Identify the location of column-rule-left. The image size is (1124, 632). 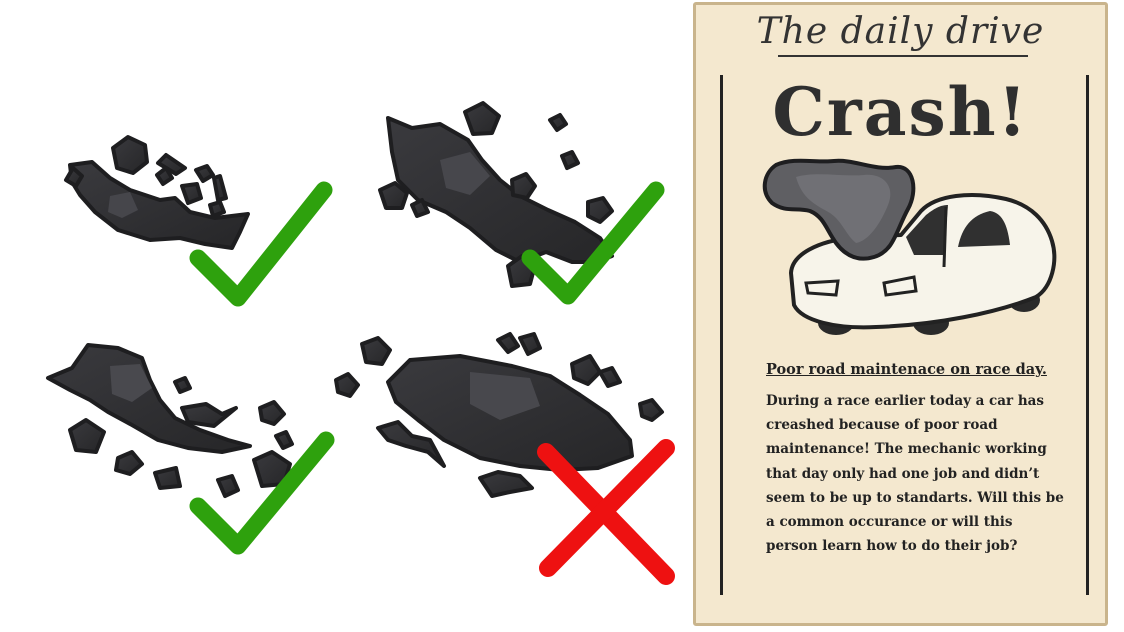
(721, 335).